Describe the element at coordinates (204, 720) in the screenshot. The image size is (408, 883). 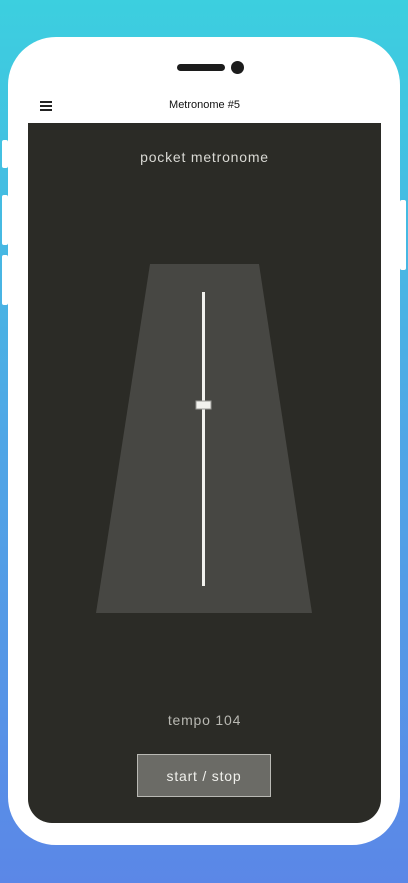
I see `tempo-readout: tempo 104` at that location.